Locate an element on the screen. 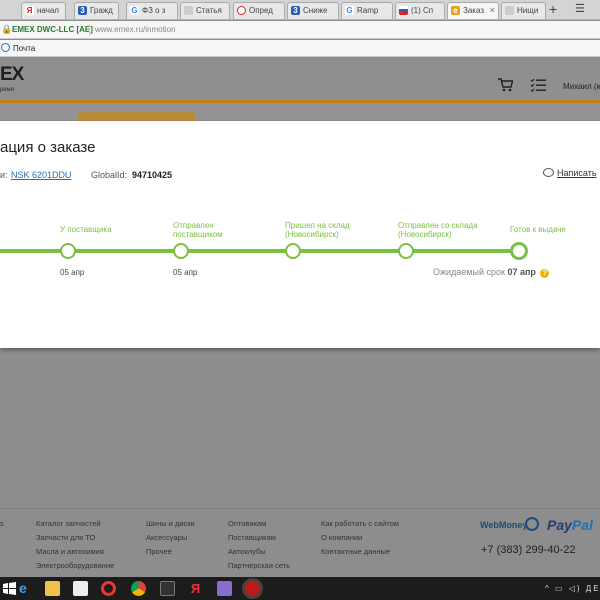  tab-label: (1) Сп is located at coordinates (422, 10).